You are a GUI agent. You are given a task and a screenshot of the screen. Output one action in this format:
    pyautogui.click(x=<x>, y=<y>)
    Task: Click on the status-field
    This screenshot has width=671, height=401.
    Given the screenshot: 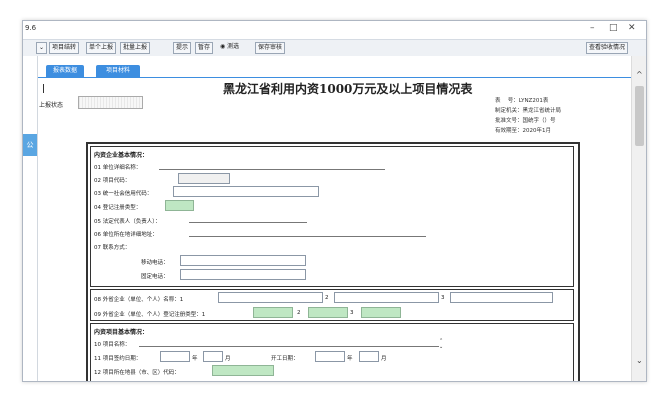 What is the action you would take?
    pyautogui.click(x=110, y=102)
    